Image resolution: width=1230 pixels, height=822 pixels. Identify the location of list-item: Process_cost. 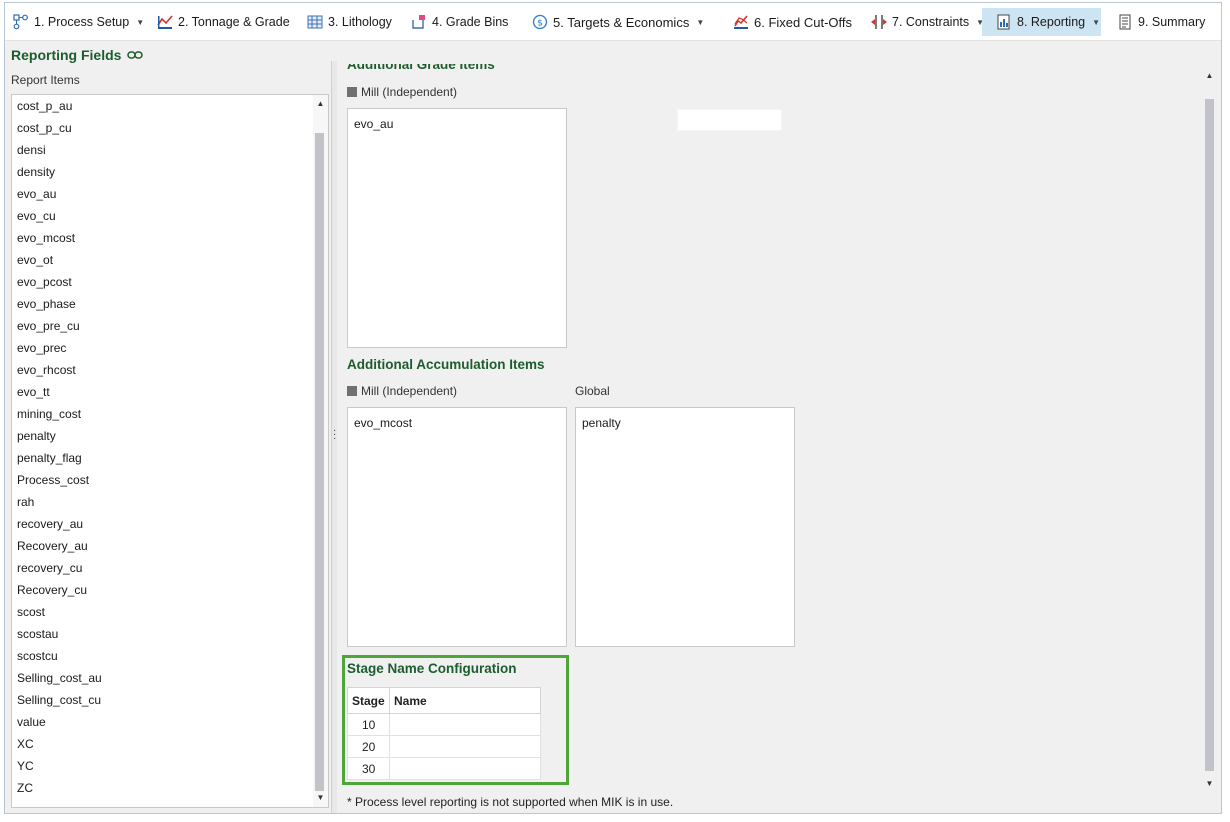
(162, 480).